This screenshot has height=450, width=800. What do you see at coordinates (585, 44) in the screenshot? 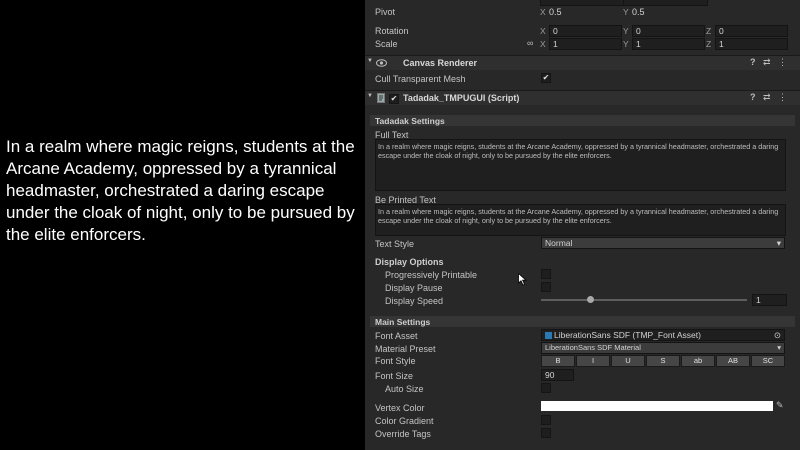
I see `scale-x-field: 1` at bounding box center [585, 44].